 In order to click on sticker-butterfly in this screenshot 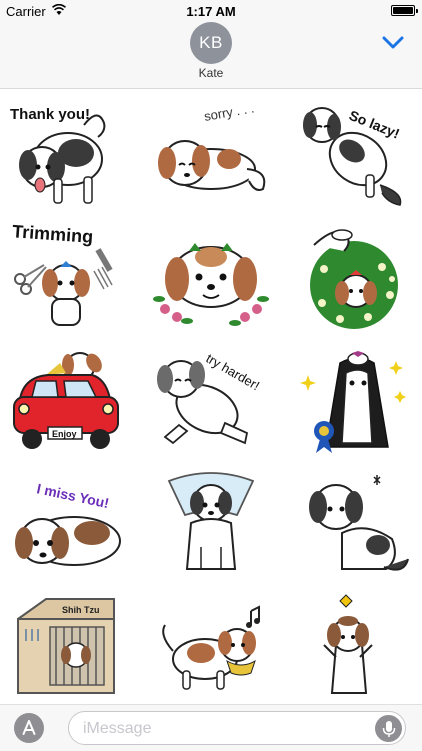, I will do `click(356, 643)`.